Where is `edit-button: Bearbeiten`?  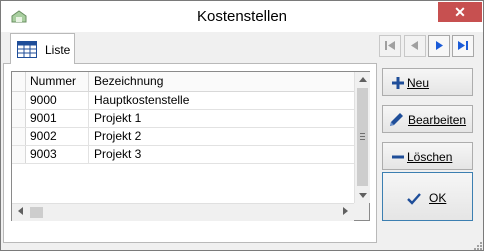
edit-button: Bearbeiten is located at coordinates (427, 119).